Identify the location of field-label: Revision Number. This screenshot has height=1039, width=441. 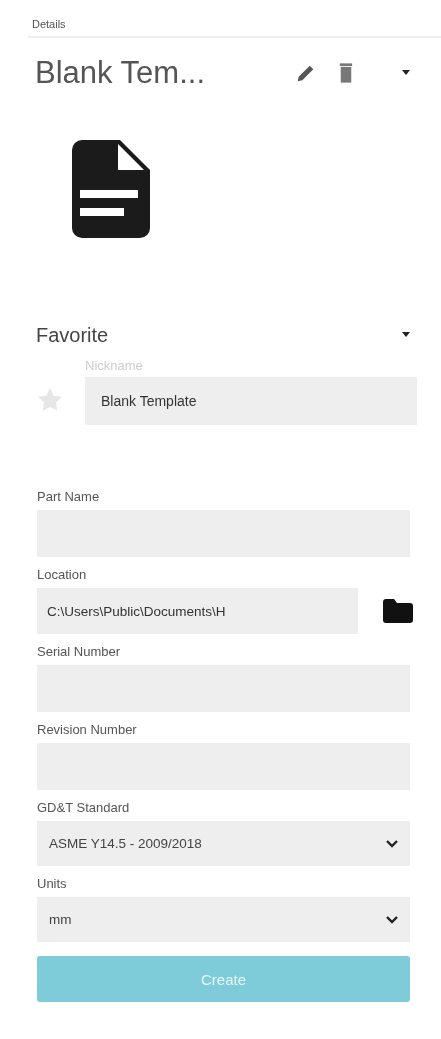
(87, 729).